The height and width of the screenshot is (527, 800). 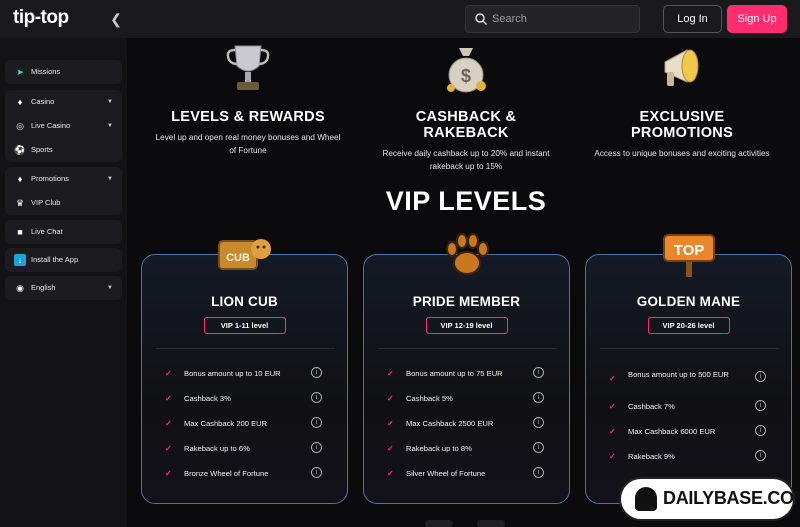 What do you see at coordinates (248, 117) in the screenshot?
I see `feature-title: LEVELS & REWARDS` at bounding box center [248, 117].